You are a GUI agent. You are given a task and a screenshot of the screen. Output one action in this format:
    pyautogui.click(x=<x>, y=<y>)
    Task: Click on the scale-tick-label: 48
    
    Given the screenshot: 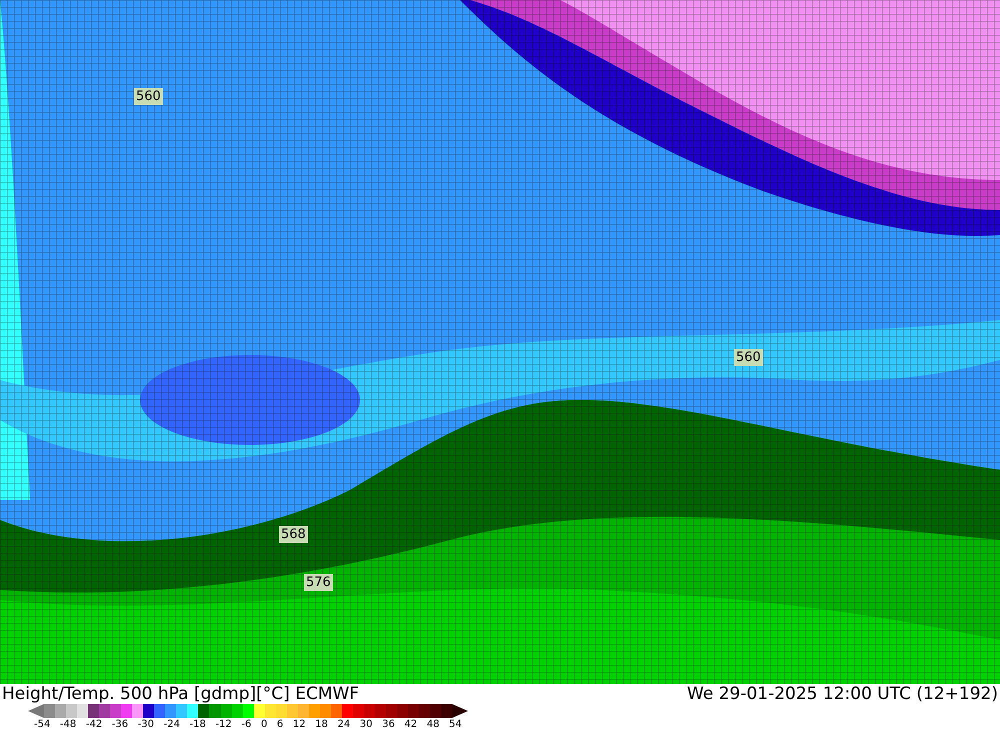 What is the action you would take?
    pyautogui.click(x=433, y=725)
    